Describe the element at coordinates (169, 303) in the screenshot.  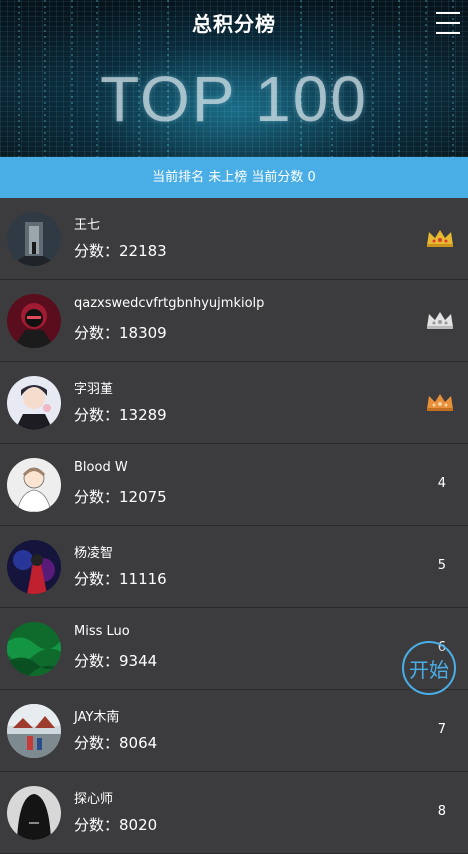
I see `player-name: qazxswedcvfrtgbnhyujmkiolp` at that location.